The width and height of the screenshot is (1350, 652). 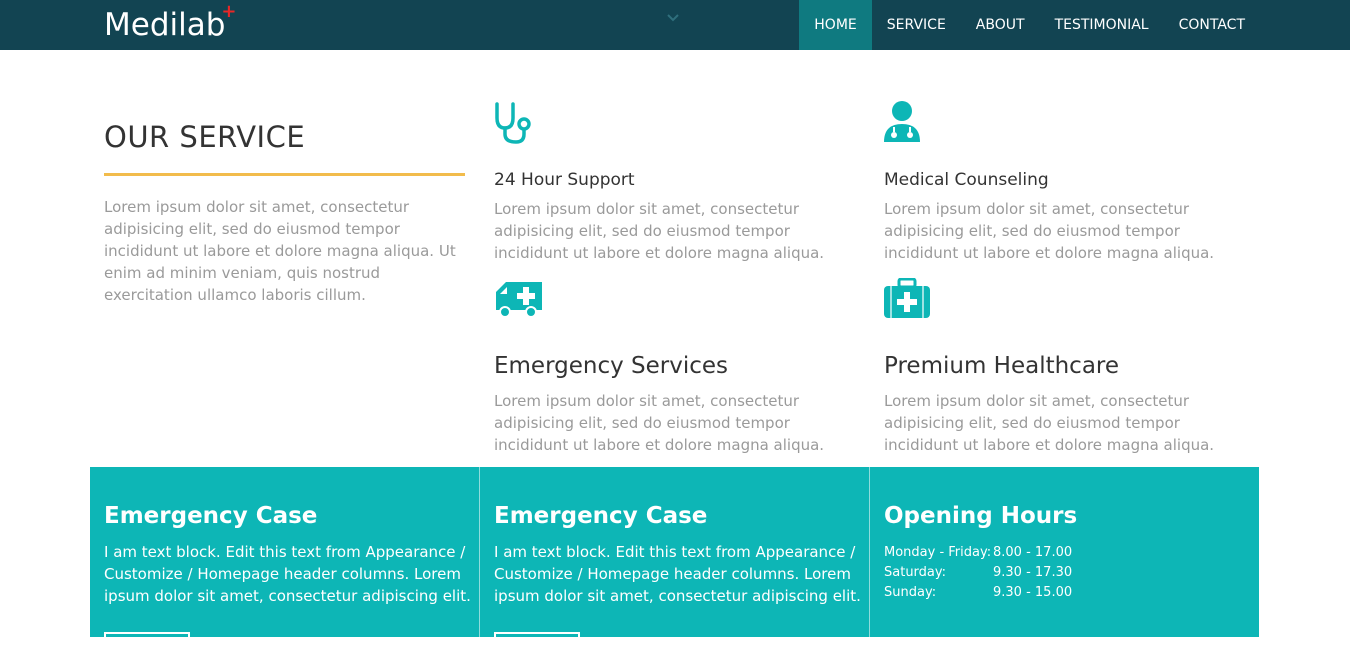 What do you see at coordinates (910, 592) in the screenshot?
I see `hours-day: Sunday:` at bounding box center [910, 592].